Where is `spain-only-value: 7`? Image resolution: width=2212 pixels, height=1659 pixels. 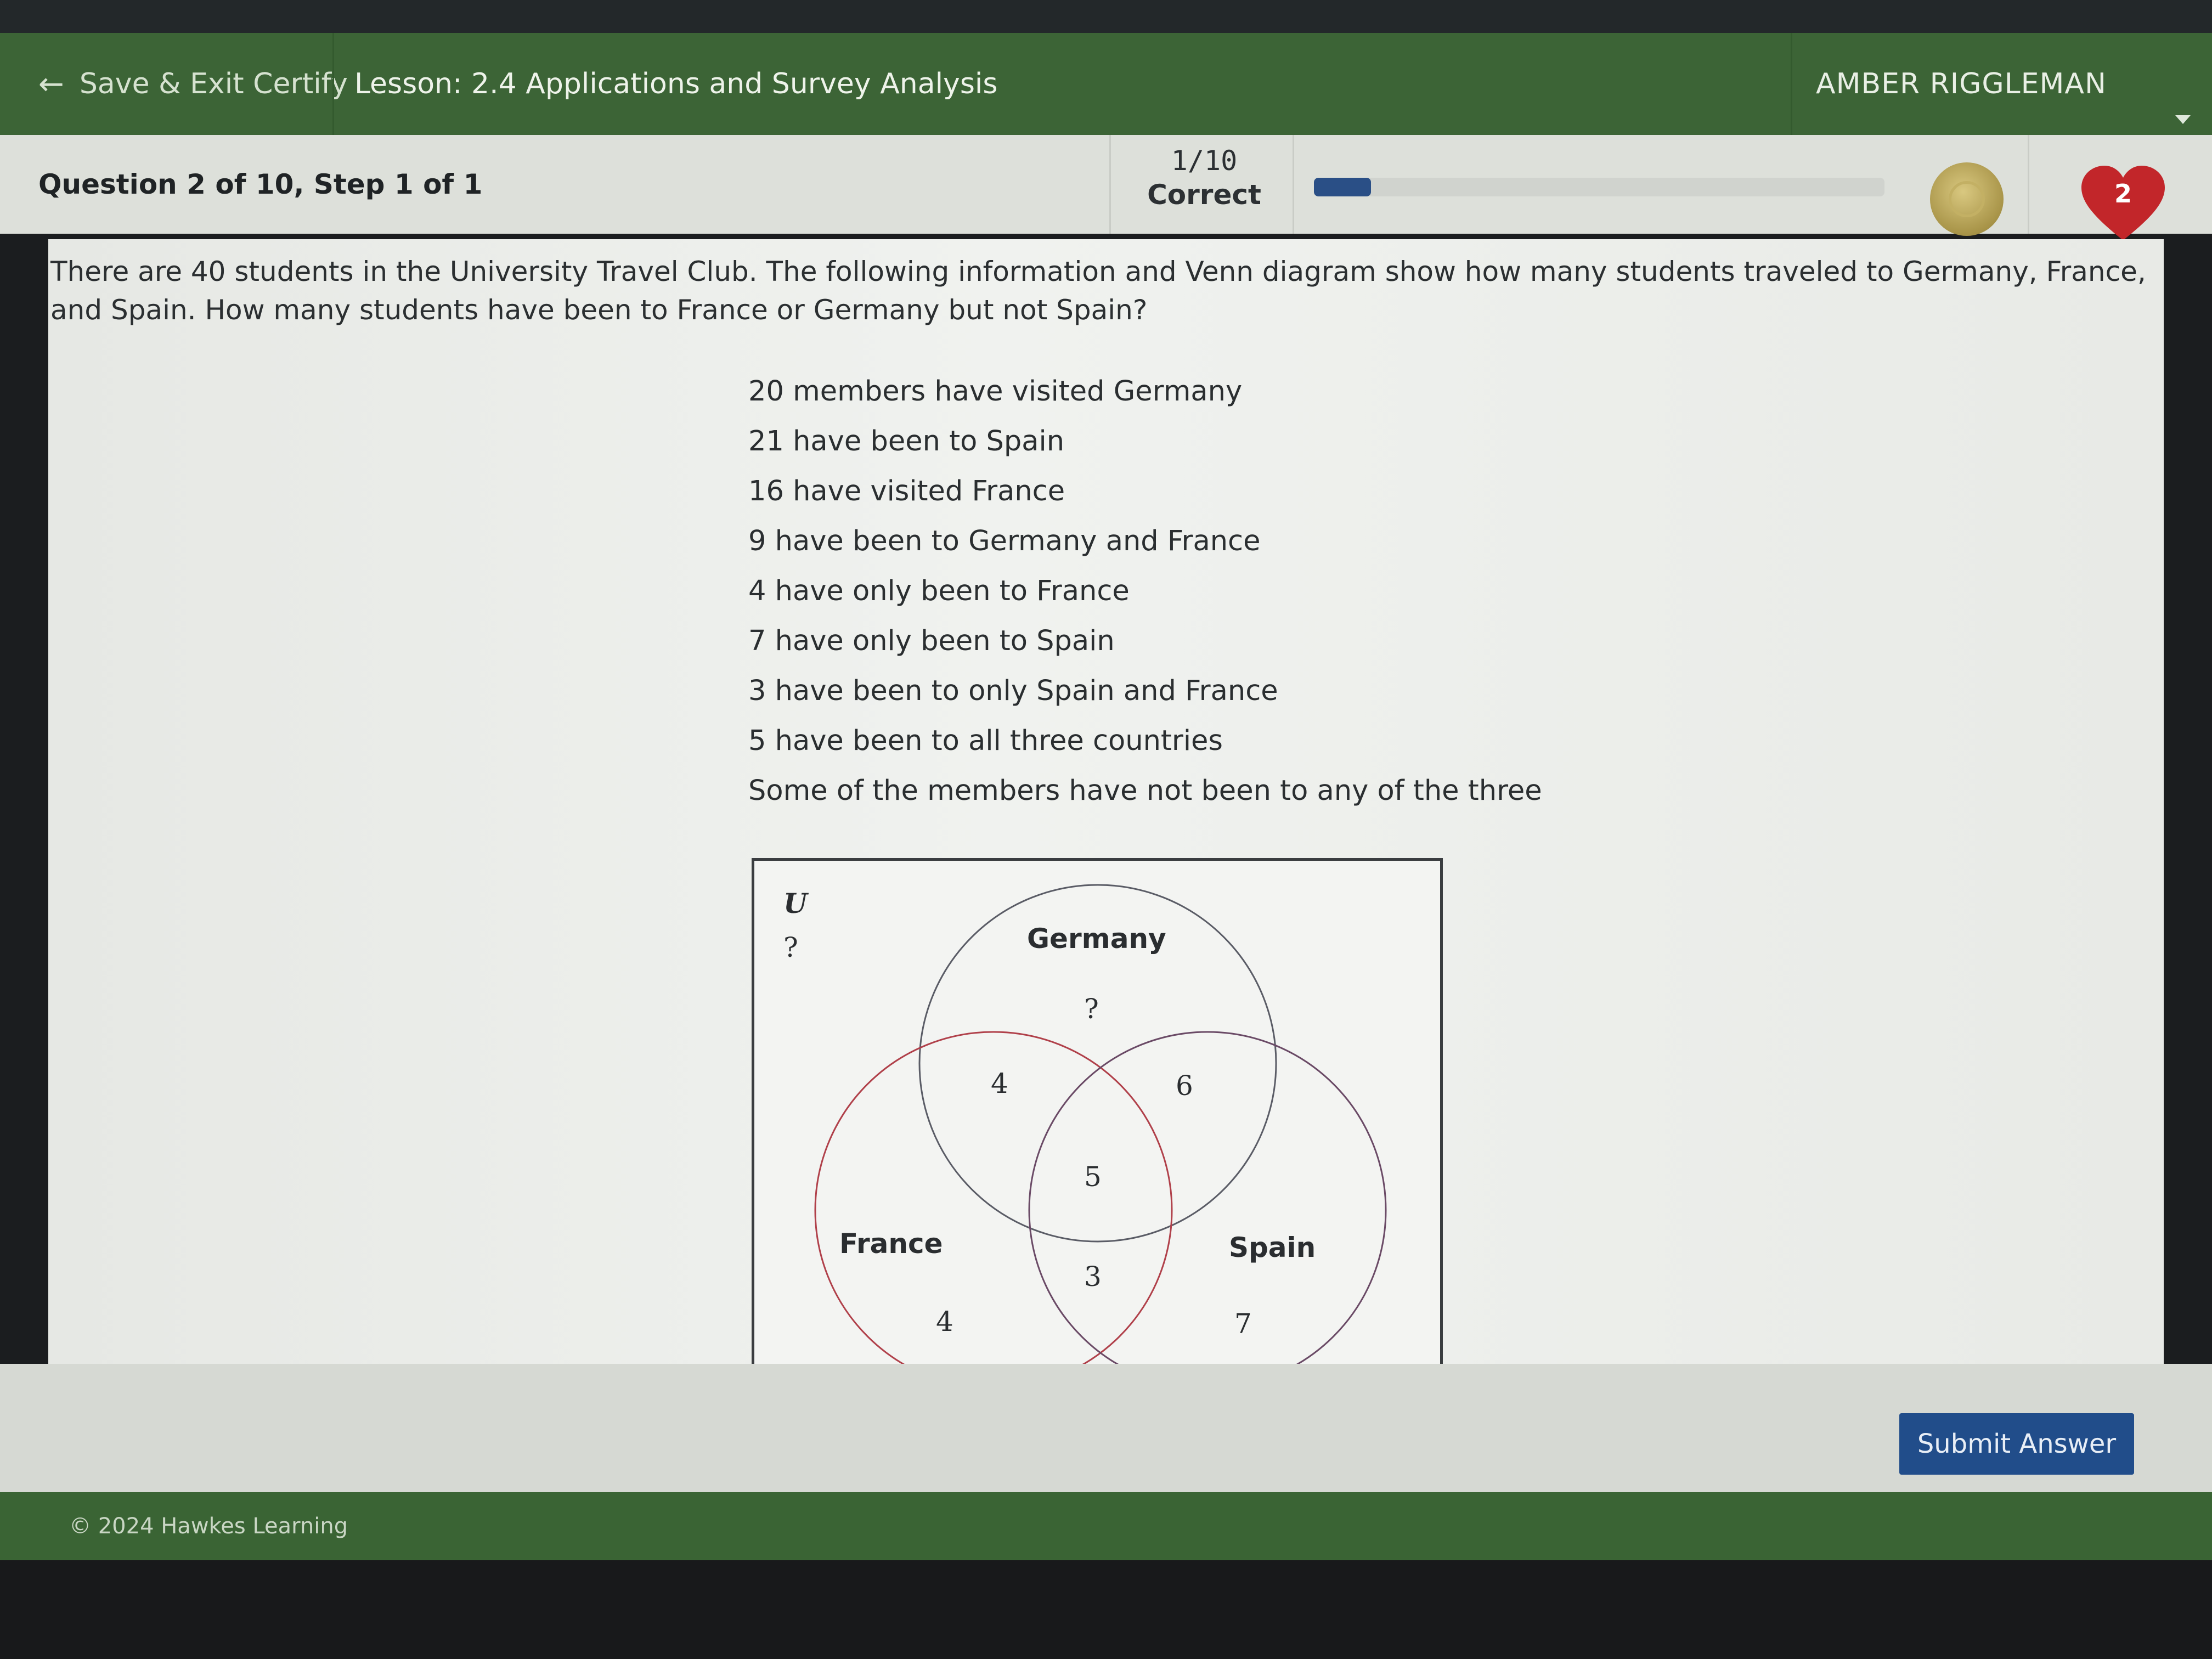 spain-only-value: 7 is located at coordinates (1243, 1324).